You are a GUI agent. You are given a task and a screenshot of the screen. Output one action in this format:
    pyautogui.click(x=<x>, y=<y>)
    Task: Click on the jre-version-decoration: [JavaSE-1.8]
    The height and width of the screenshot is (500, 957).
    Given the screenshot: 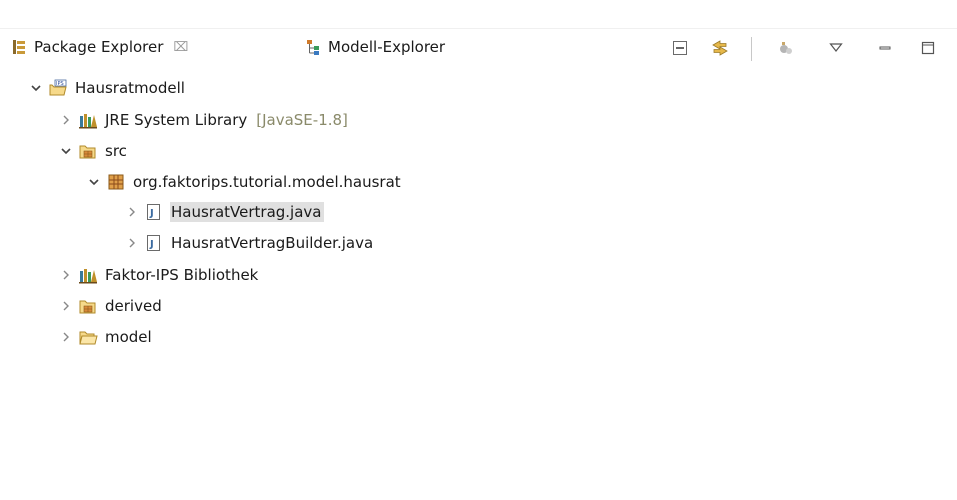 What is the action you would take?
    pyautogui.click(x=302, y=120)
    